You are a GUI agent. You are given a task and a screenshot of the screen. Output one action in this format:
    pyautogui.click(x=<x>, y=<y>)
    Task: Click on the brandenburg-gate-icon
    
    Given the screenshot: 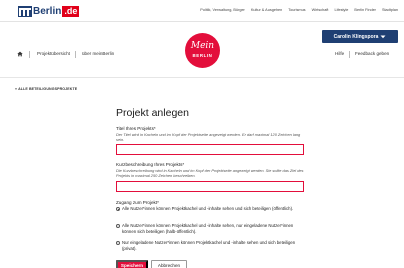 What is the action you would take?
    pyautogui.click(x=25, y=11)
    